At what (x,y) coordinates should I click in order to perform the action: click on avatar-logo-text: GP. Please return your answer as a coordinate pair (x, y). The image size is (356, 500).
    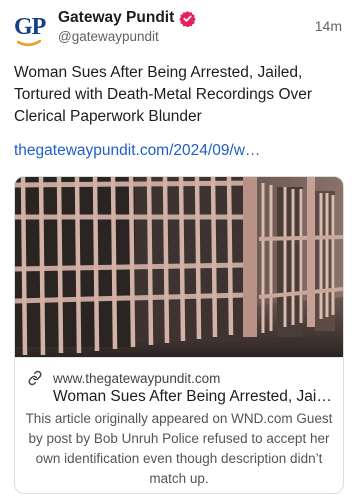
    Looking at the image, I should click on (30, 27).